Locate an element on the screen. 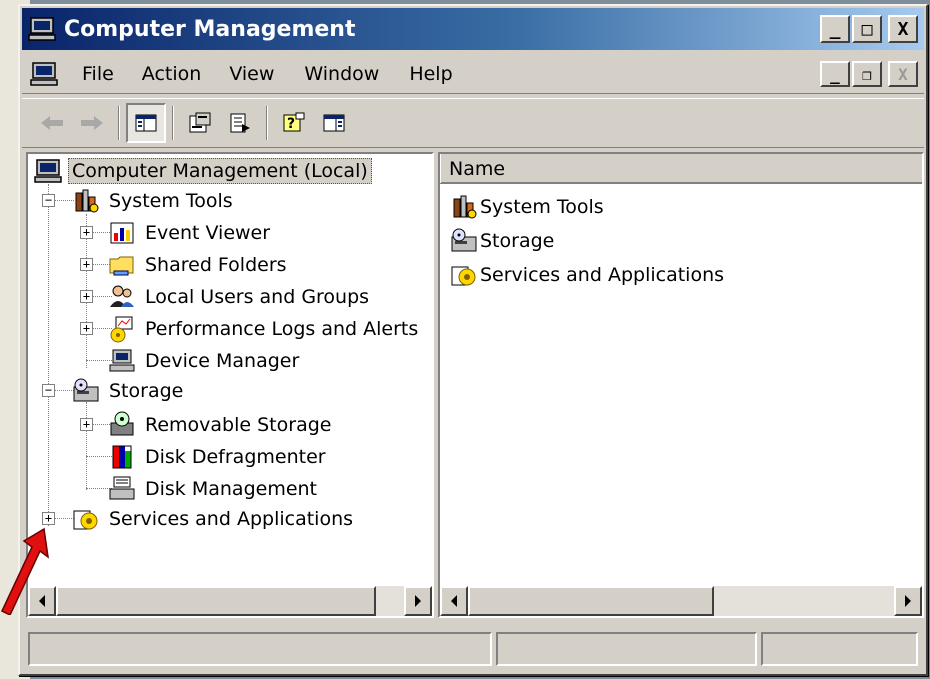  list-item-services-applications: Services and Applications is located at coordinates (587, 275).